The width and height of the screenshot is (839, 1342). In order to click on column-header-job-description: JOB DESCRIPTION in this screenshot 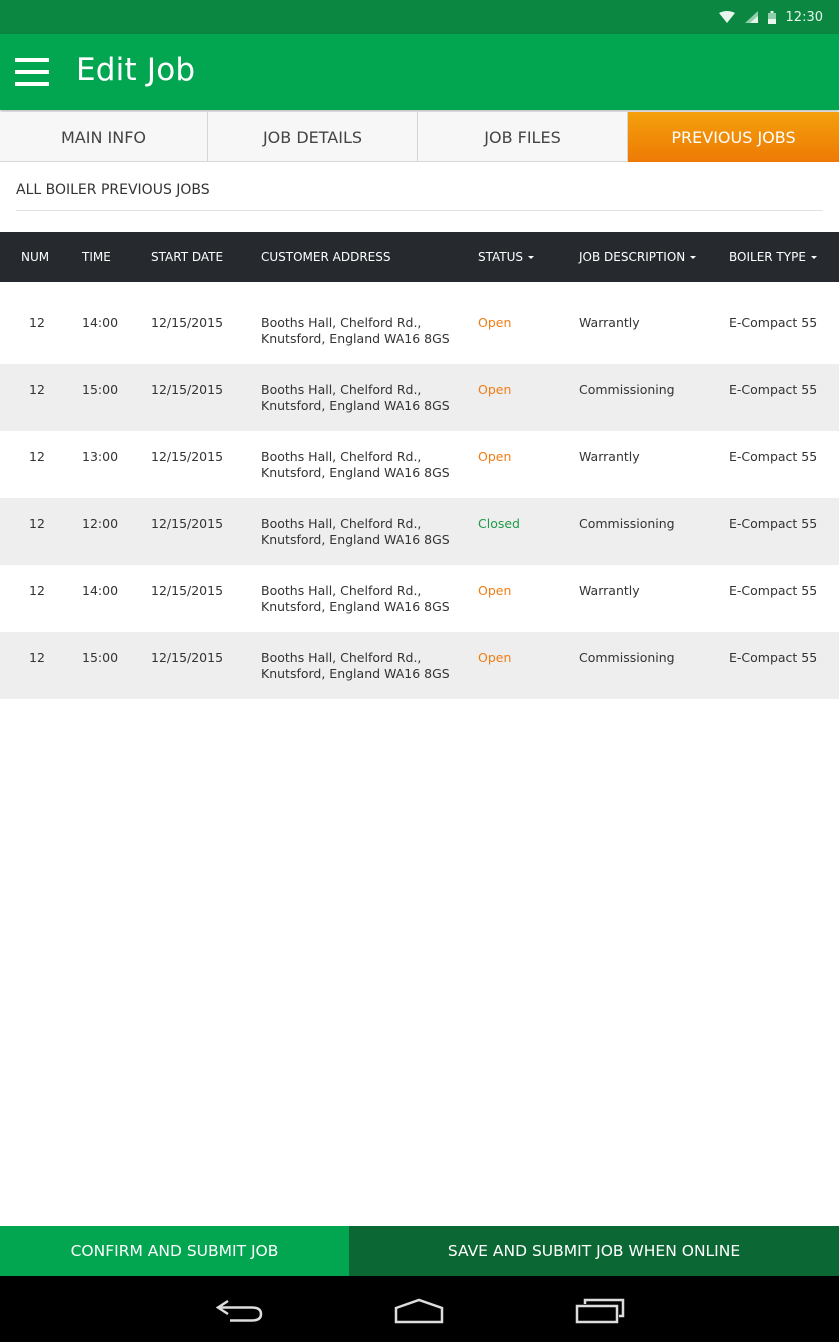, I will do `click(638, 257)`.